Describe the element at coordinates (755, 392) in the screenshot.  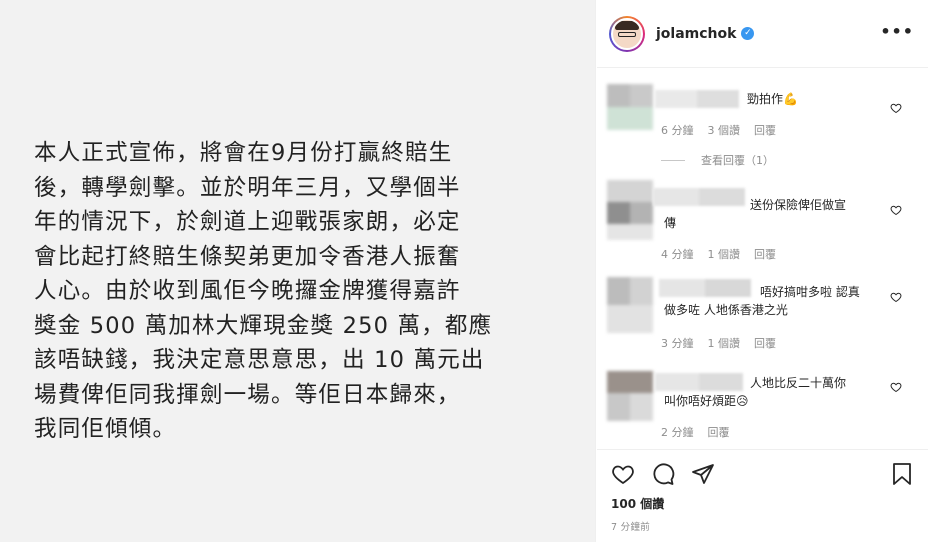
I see `comment-text: 人地比反二十萬你 叫你唔好煩距😥` at that location.